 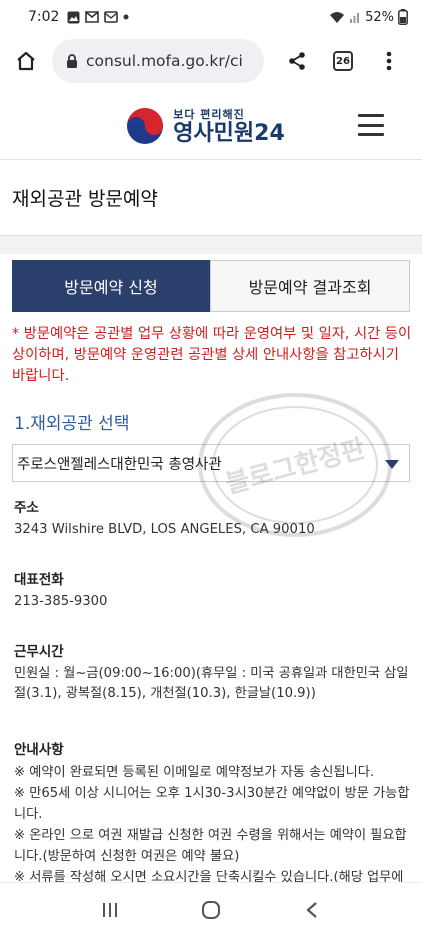 I want to click on home-icon, so click(x=26, y=61).